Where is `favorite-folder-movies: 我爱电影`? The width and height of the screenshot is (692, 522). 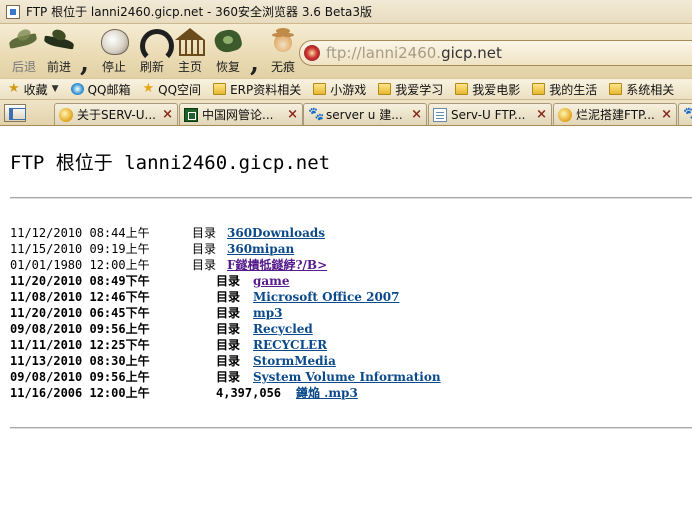
favorite-folder-movies: 我爱电影 is located at coordinates (487, 89).